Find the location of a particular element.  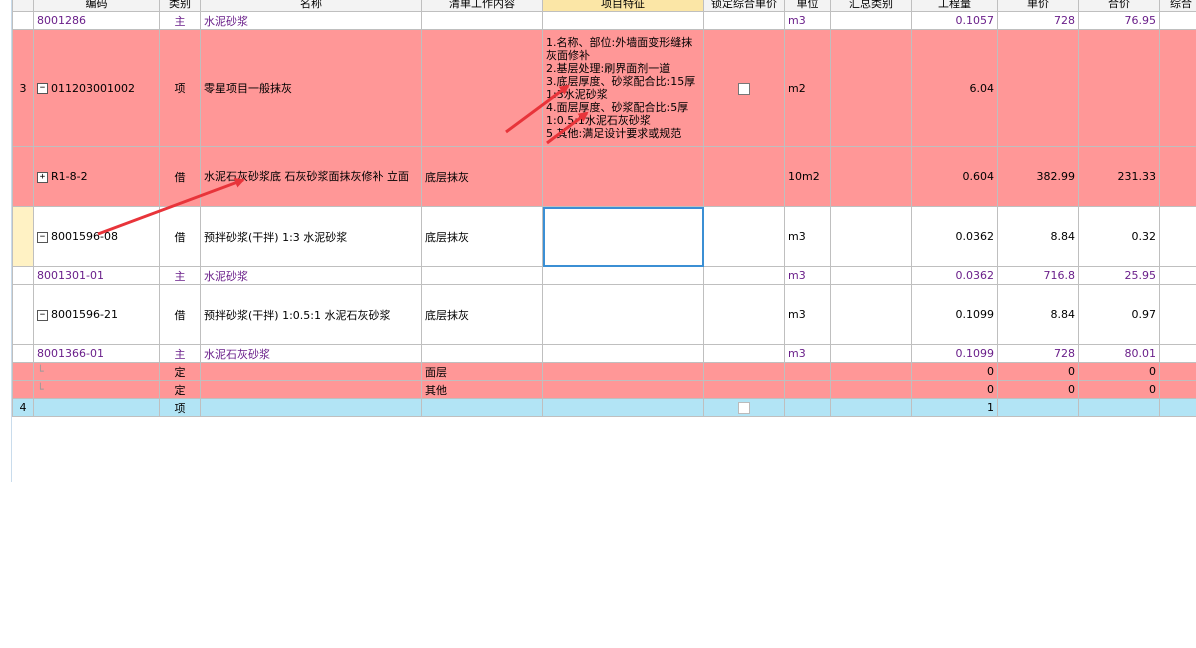

unit-cell: m2 is located at coordinates (807, 88).